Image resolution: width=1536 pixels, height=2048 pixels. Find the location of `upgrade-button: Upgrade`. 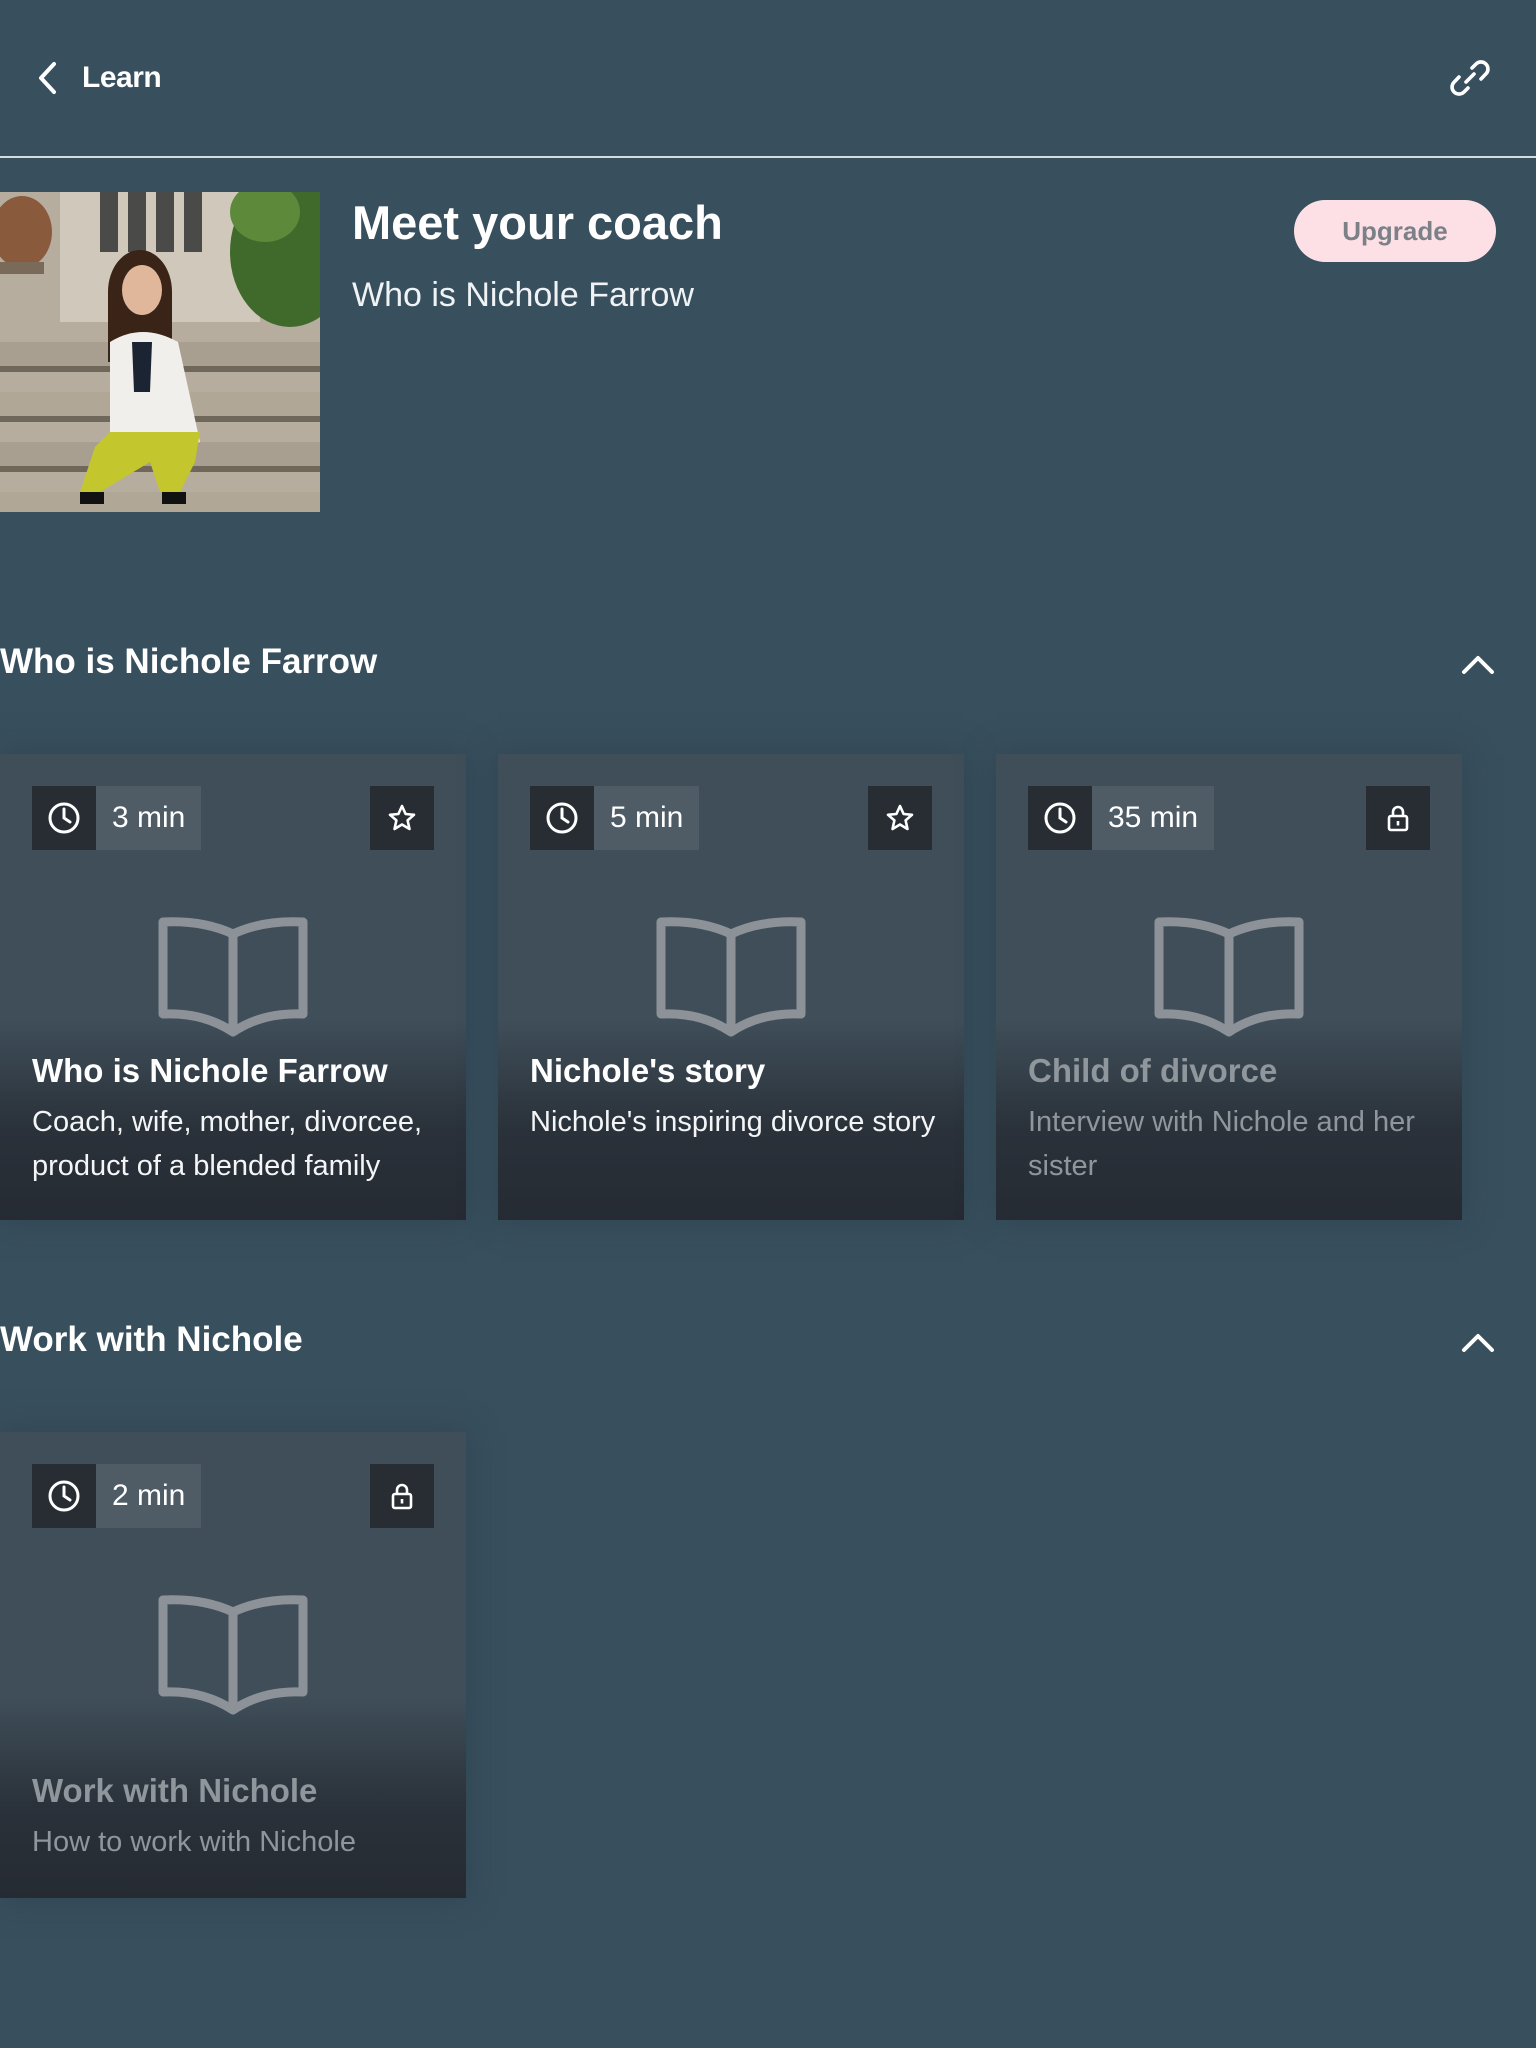

upgrade-button: Upgrade is located at coordinates (1395, 231).